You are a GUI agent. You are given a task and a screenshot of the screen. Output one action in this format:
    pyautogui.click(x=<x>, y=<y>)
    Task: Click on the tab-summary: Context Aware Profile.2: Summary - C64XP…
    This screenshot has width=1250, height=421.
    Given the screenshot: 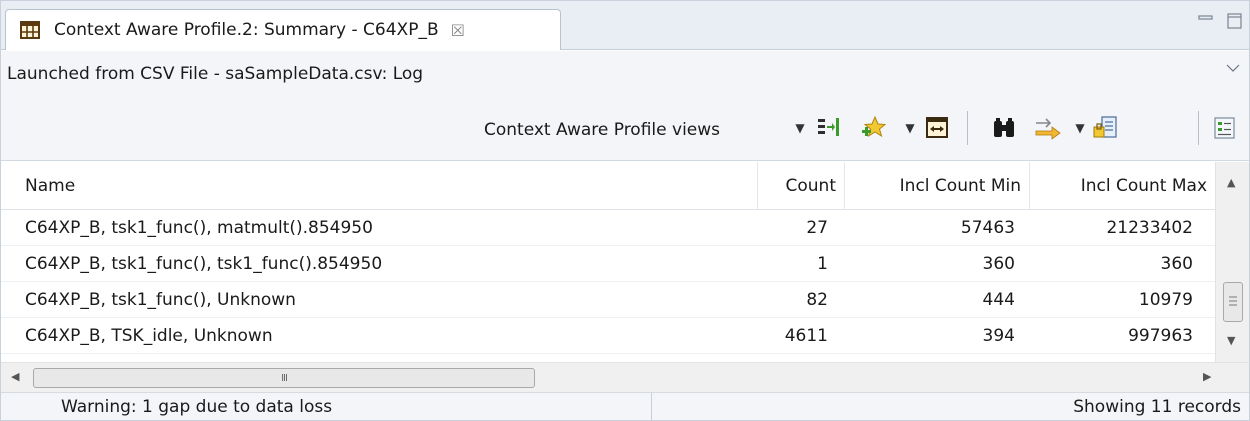 What is the action you would take?
    pyautogui.click(x=283, y=29)
    